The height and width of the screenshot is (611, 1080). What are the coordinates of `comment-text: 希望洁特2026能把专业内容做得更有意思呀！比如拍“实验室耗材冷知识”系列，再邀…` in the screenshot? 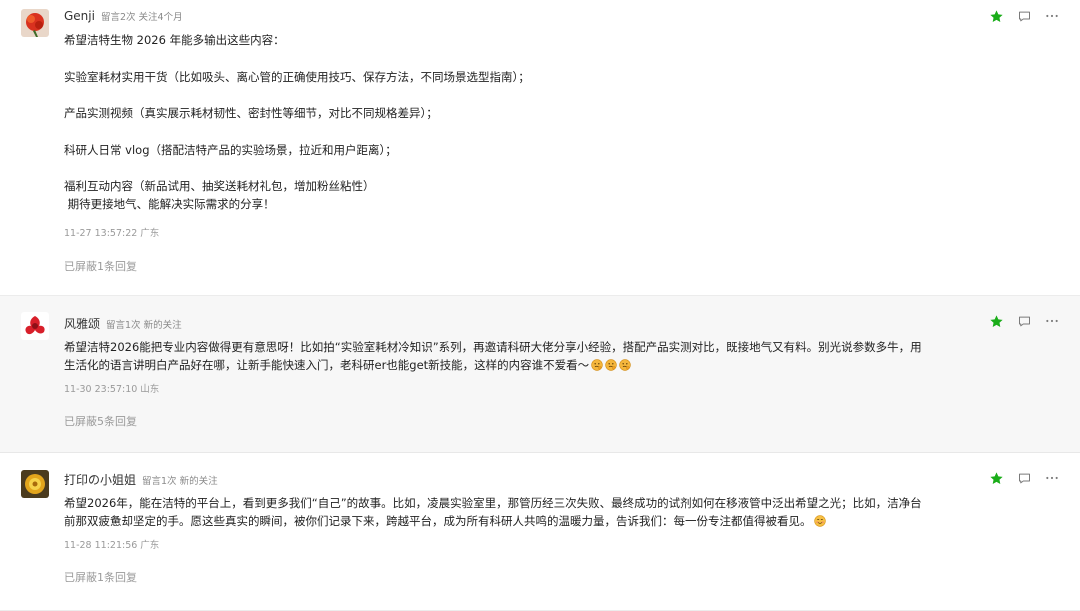 It's located at (504, 356).